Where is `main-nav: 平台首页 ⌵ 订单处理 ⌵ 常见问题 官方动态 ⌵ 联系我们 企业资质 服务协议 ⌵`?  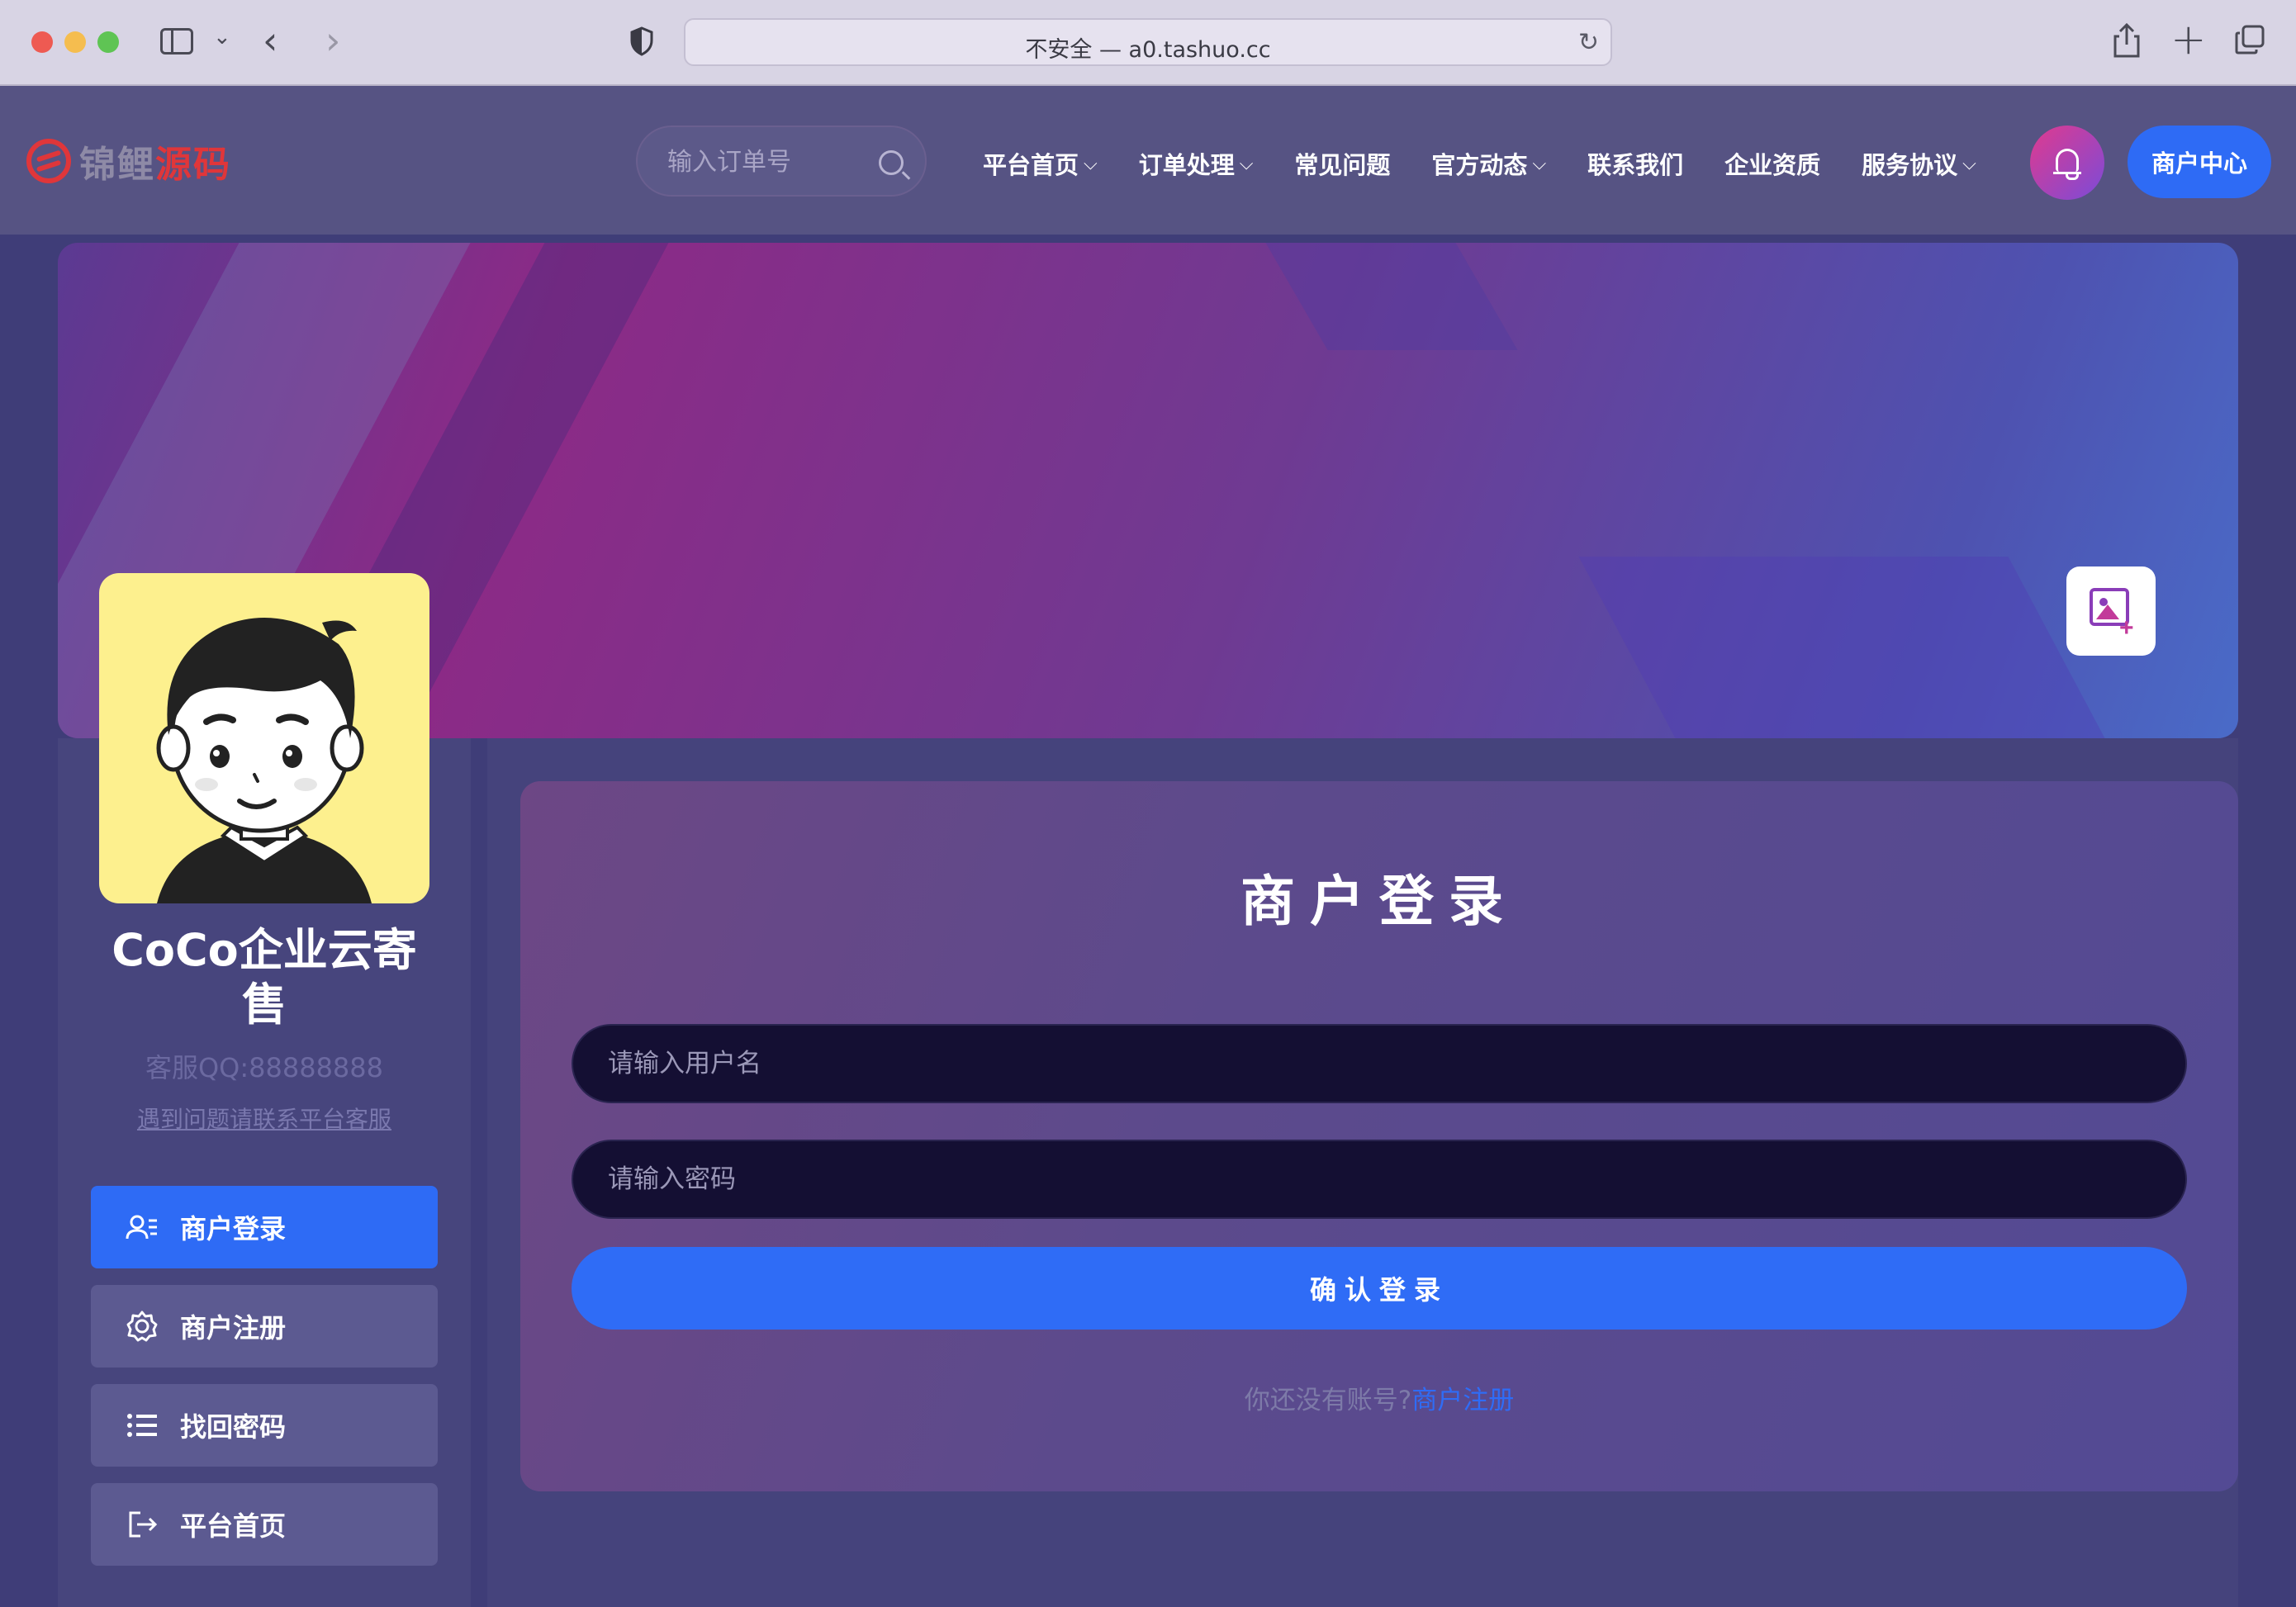
main-nav: 平台首页 ⌵ 订单处理 ⌵ 常见问题 官方动态 ⌵ 联系我们 企业资质 服务协议 ⌵ is located at coordinates (1500, 163).